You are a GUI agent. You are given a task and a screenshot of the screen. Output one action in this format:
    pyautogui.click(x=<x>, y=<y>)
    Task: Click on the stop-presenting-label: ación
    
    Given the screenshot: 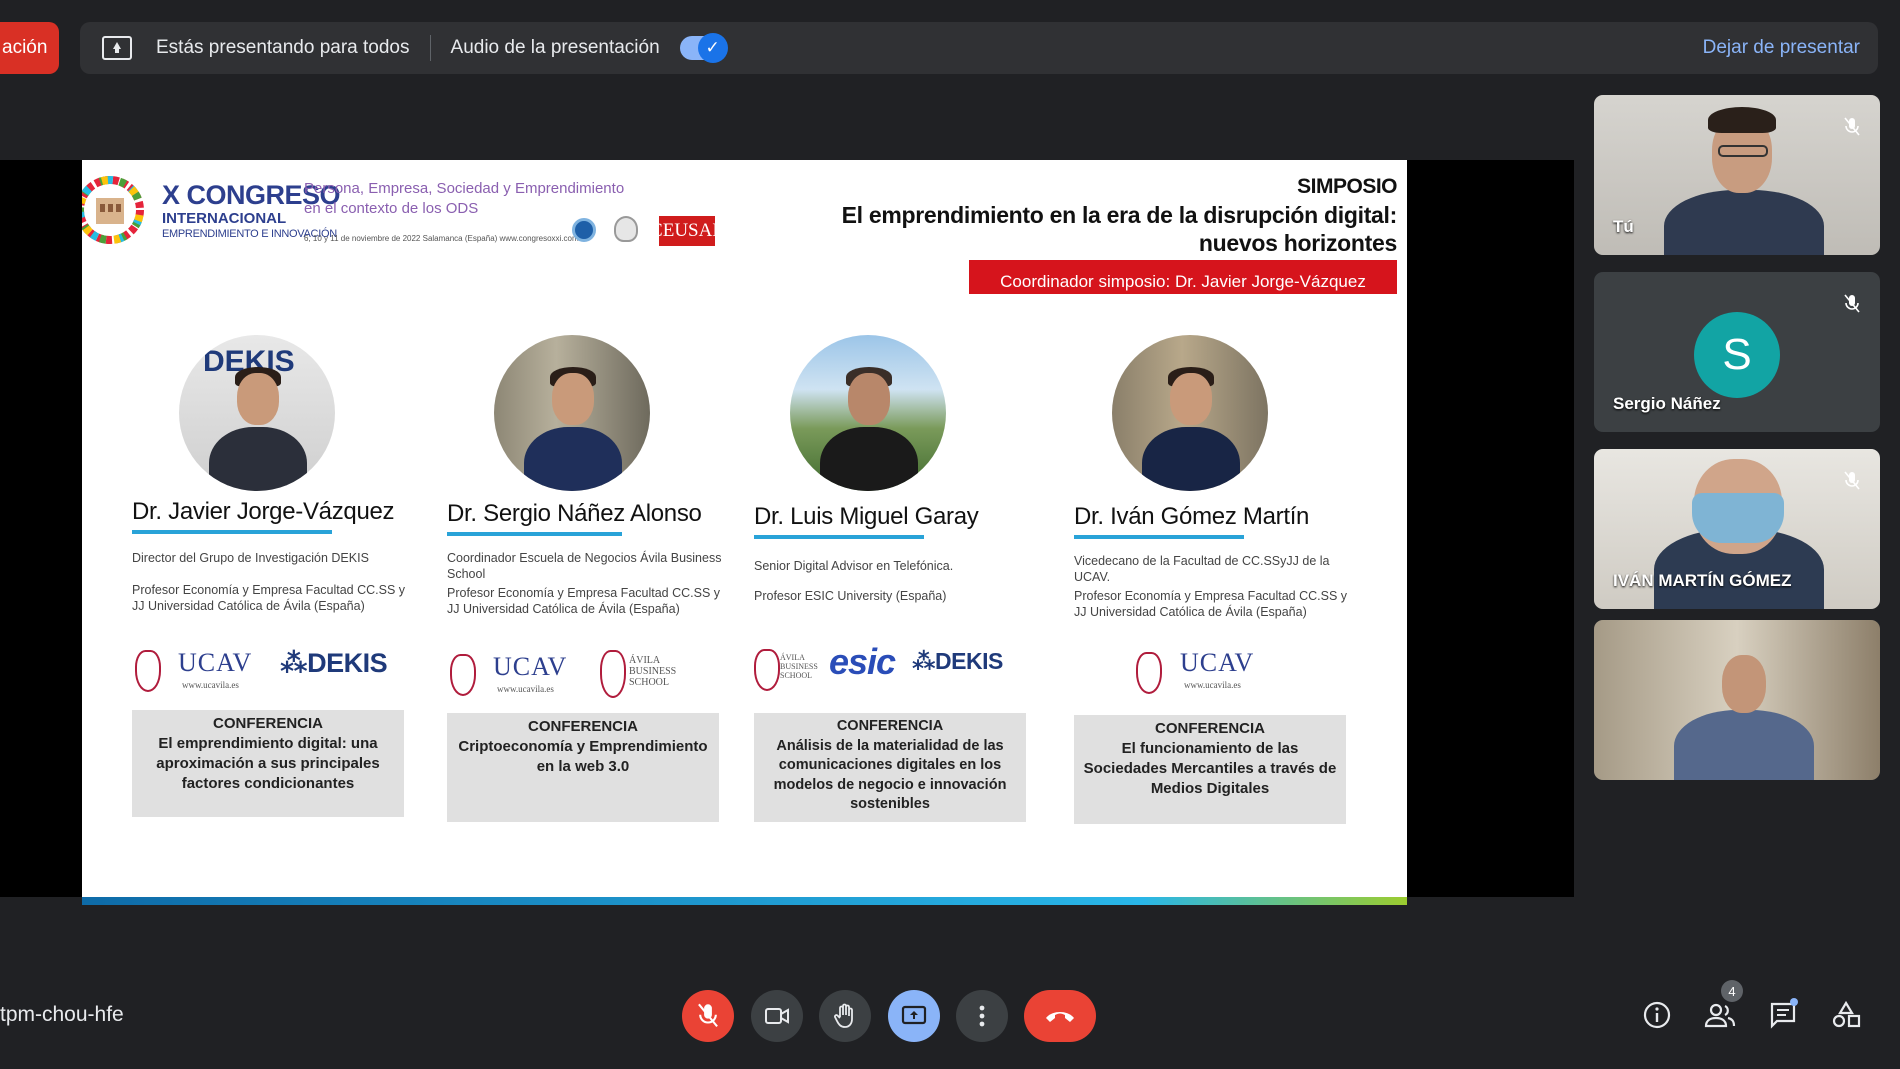 What is the action you would take?
    pyautogui.click(x=25, y=47)
    